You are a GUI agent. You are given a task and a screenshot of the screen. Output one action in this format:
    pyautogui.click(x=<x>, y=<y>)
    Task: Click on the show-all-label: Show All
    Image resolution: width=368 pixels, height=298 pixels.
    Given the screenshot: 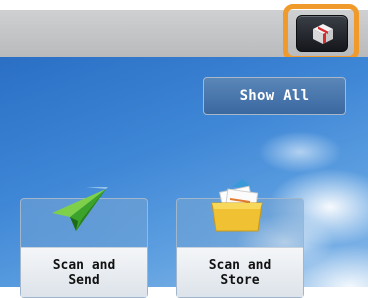 What is the action you would take?
    pyautogui.click(x=274, y=96)
    